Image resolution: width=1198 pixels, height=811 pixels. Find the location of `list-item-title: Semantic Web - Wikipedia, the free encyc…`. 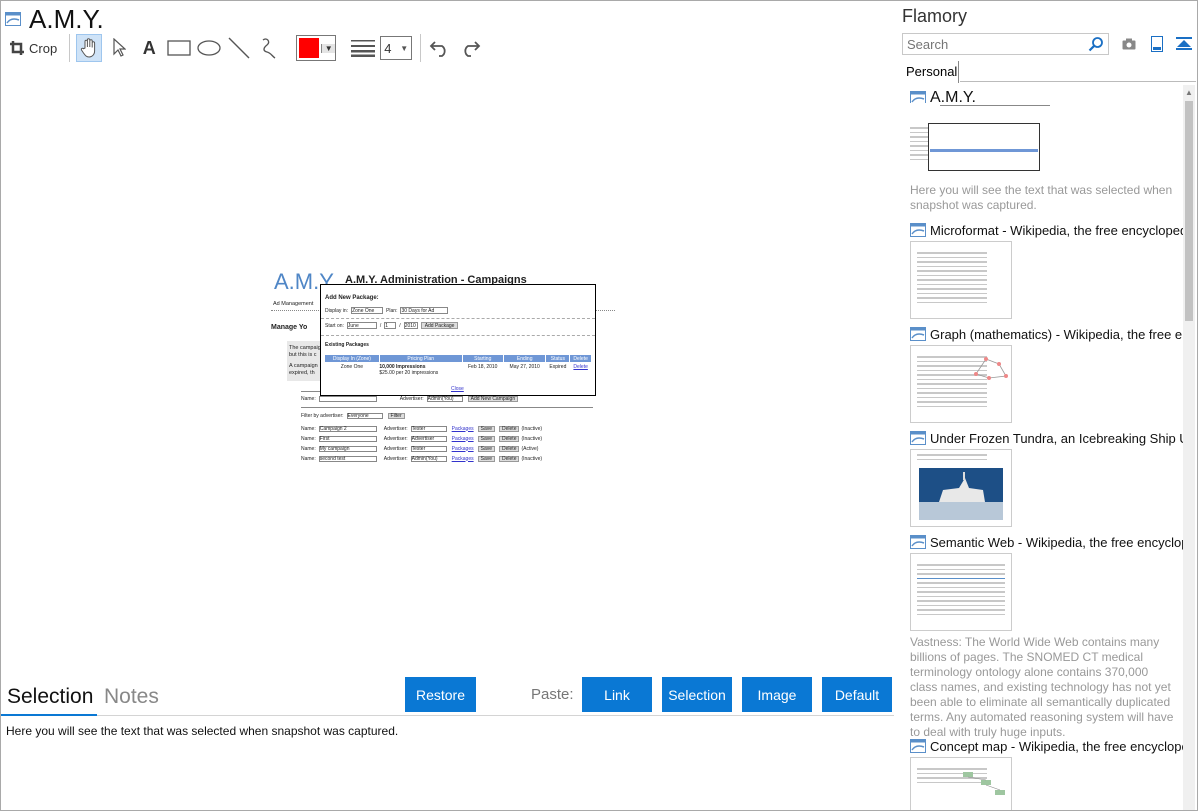

list-item-title: Semantic Web - Wikipedia, the free encyc… is located at coordinates (1056, 542).